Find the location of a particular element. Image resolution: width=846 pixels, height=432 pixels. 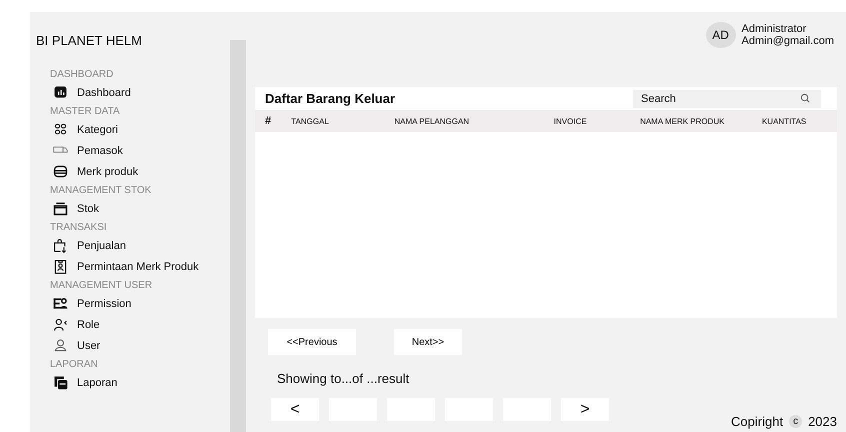

user-name: Administrator is located at coordinates (775, 29).